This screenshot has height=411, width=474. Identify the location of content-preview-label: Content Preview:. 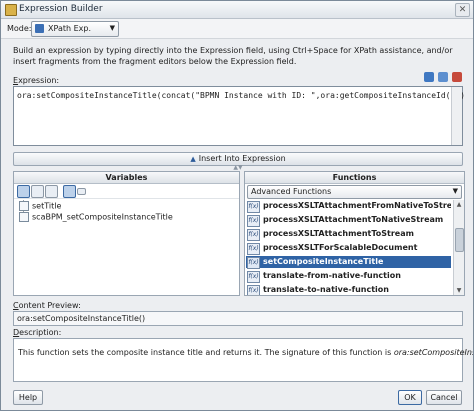
(47, 305).